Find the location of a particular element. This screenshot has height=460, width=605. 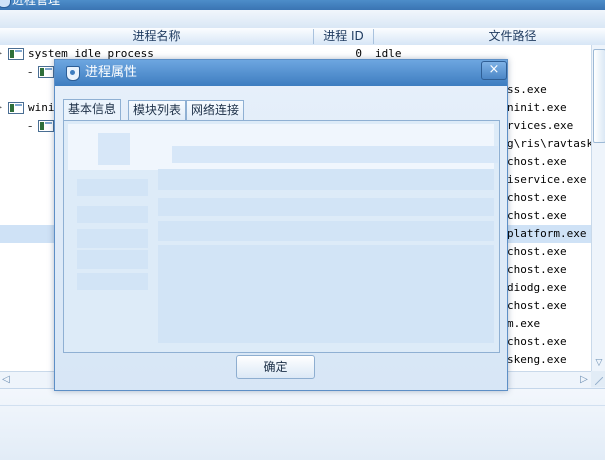

scroll-thumb is located at coordinates (599, 96).